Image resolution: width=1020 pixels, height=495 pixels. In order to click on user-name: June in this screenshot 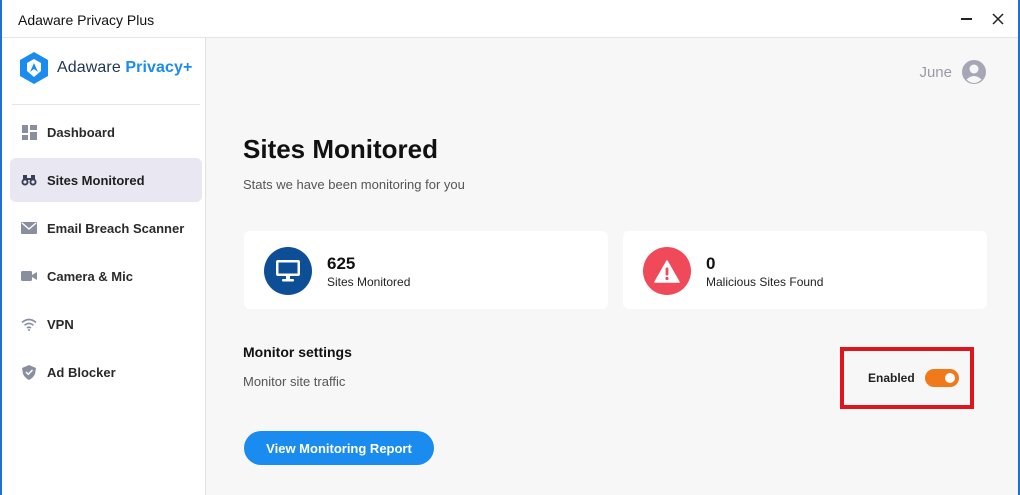, I will do `click(935, 72)`.